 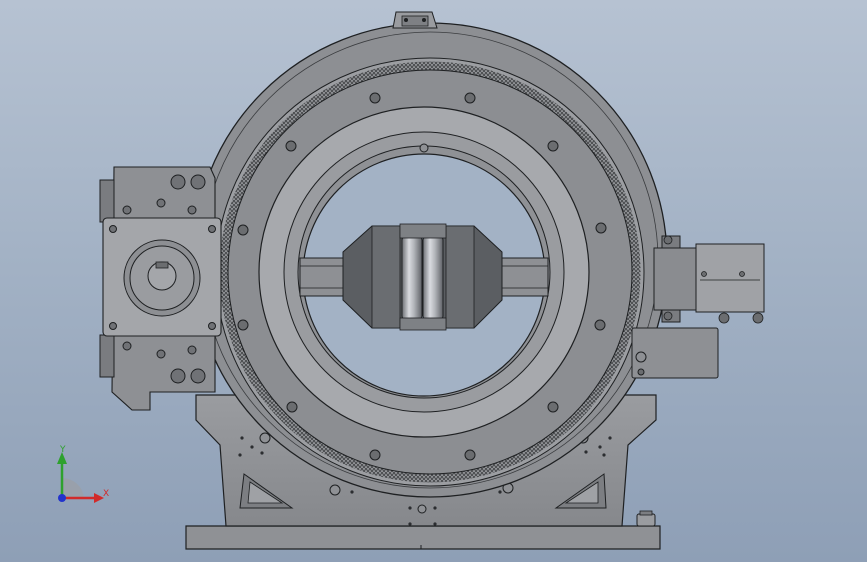 I want to click on triad-y-label: Y, so click(x=62, y=450).